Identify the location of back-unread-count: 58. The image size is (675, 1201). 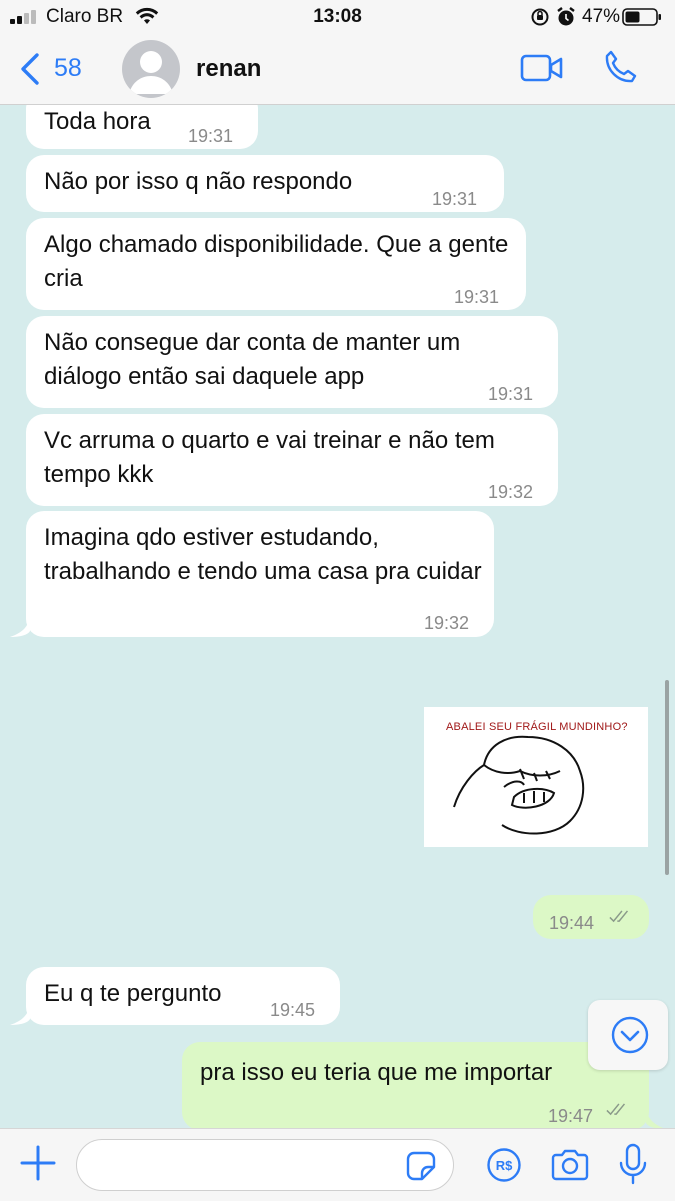
(68, 68).